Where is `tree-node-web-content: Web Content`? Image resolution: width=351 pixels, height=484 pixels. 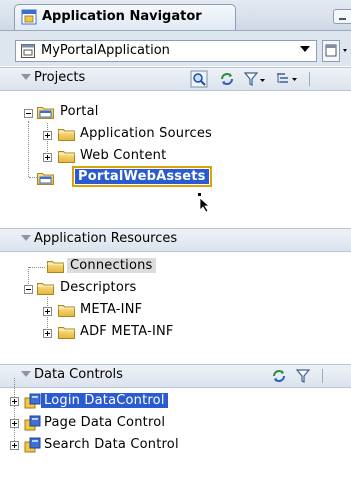 tree-node-web-content: Web Content is located at coordinates (165, 157).